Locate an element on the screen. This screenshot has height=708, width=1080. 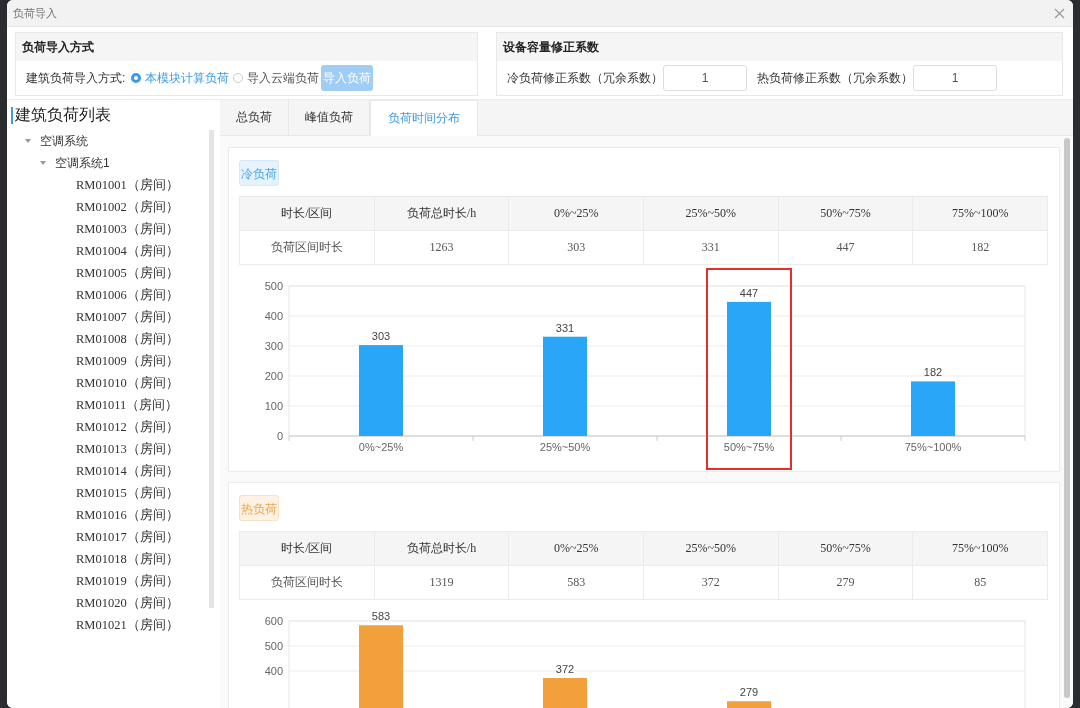
data-label: 372 is located at coordinates (565, 669).